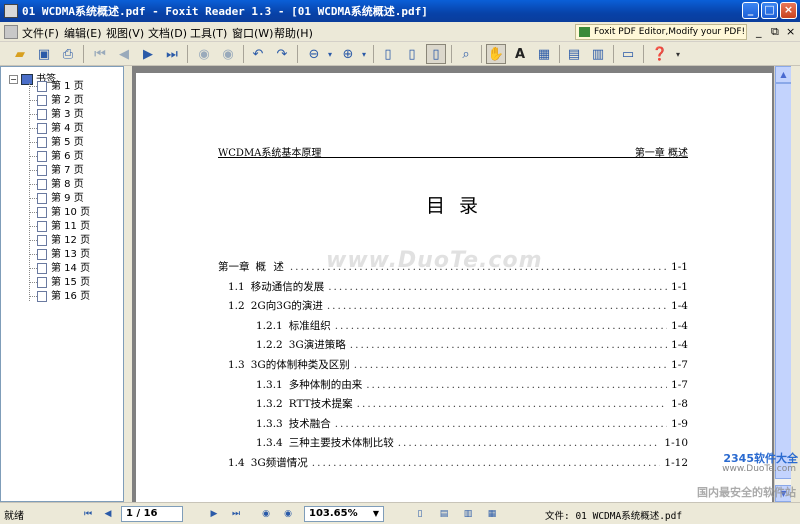 This screenshot has width=800, height=524. What do you see at coordinates (252, 33) in the screenshot?
I see `menu-window: 窗口(W)` at bounding box center [252, 33].